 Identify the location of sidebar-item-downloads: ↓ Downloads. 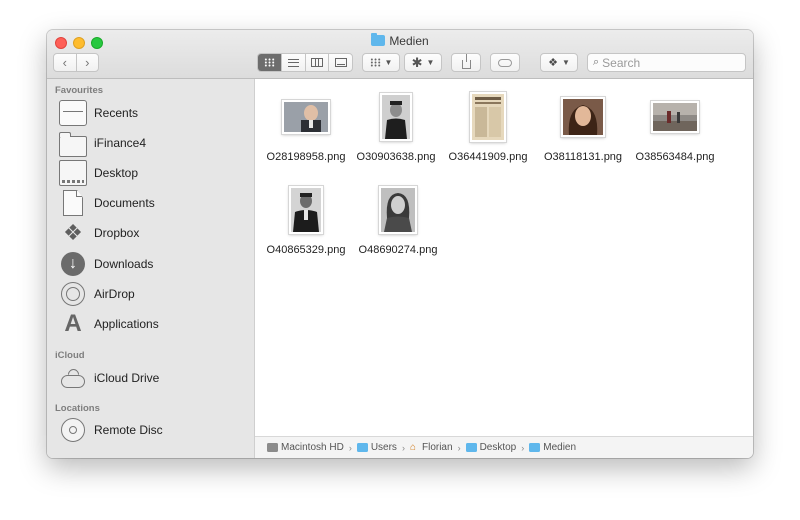
(154, 264).